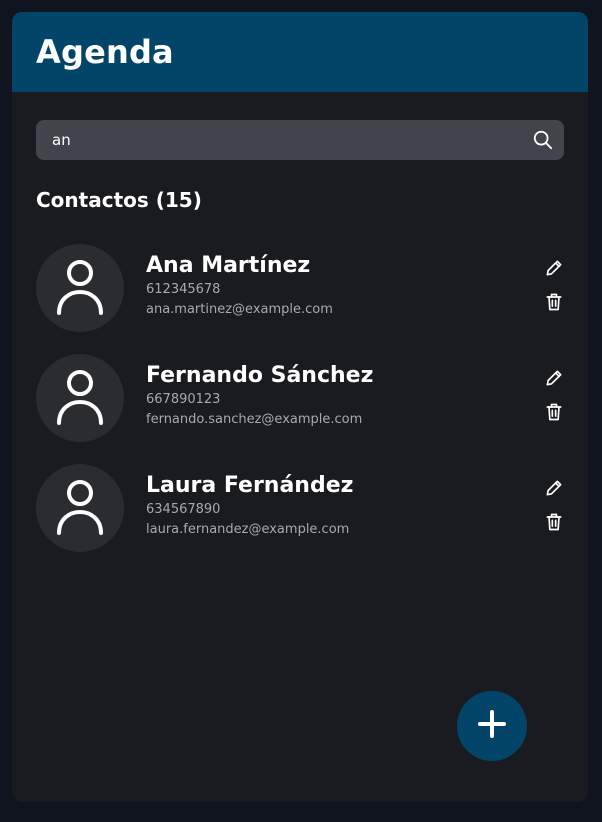 This screenshot has height=822, width=602. What do you see at coordinates (248, 529) in the screenshot?
I see `contact-email: laura.fernandez@example.com` at bounding box center [248, 529].